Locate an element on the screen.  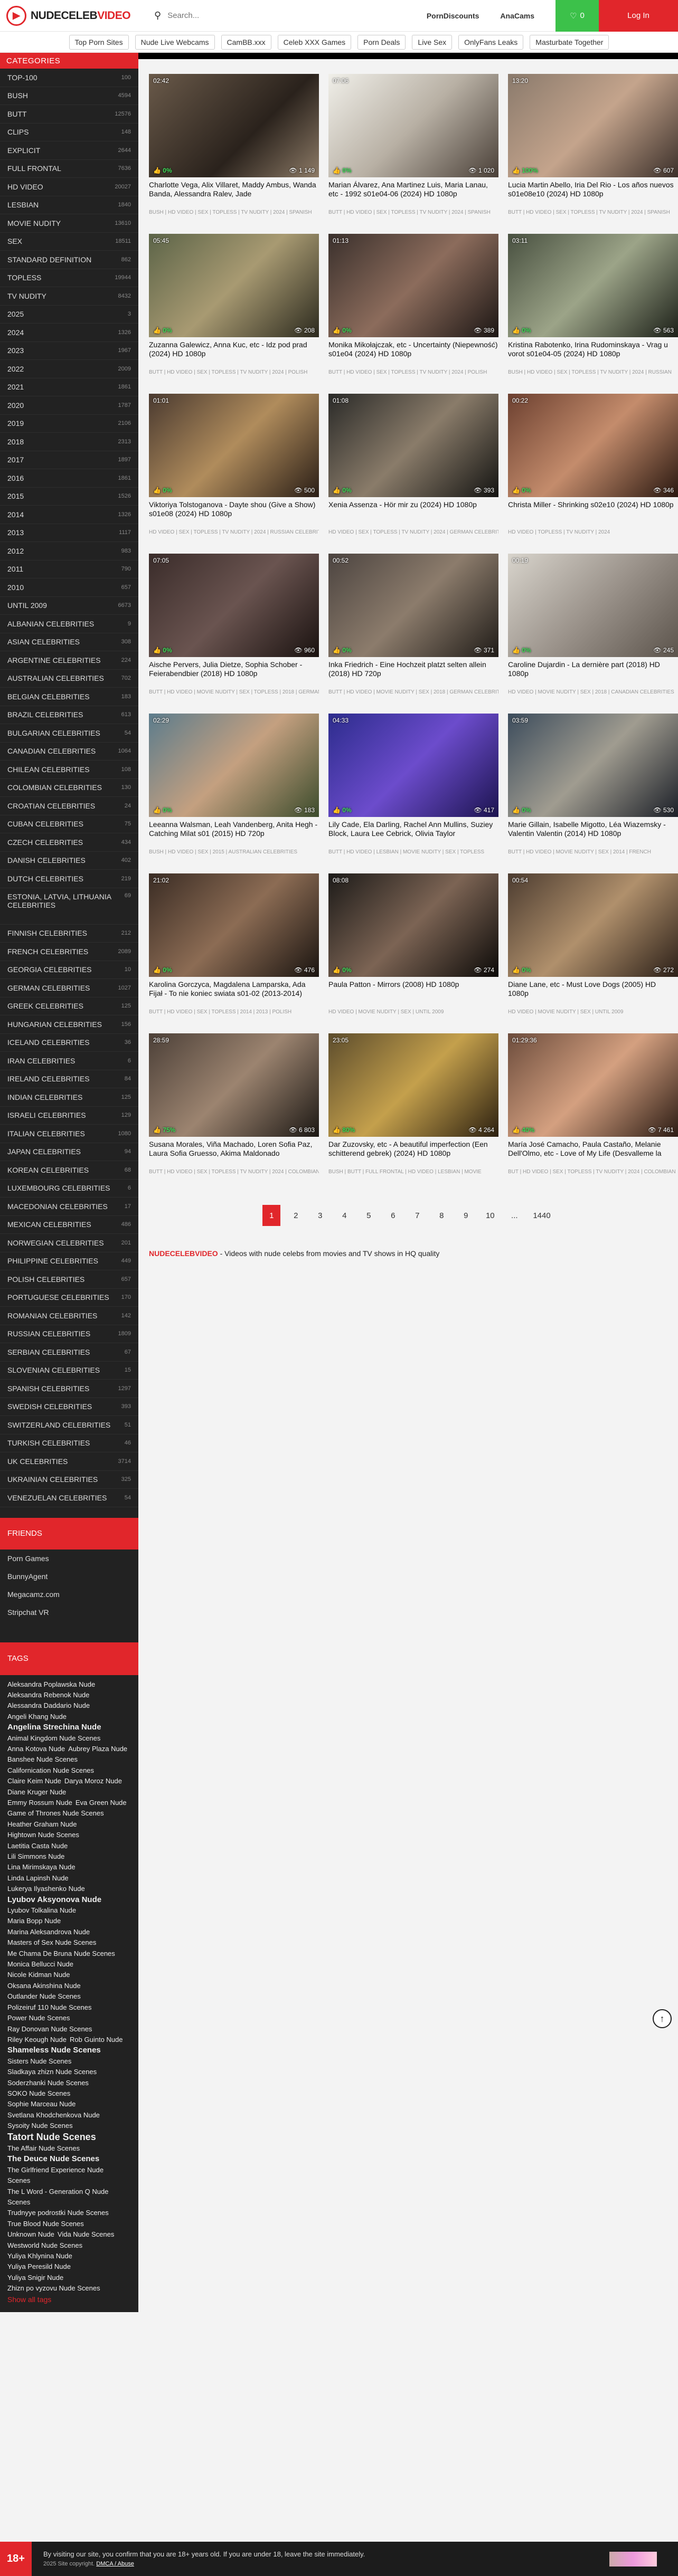
category-item: LUXEMBOURG CELEBRITIES 6 is located at coordinates (69, 1188).